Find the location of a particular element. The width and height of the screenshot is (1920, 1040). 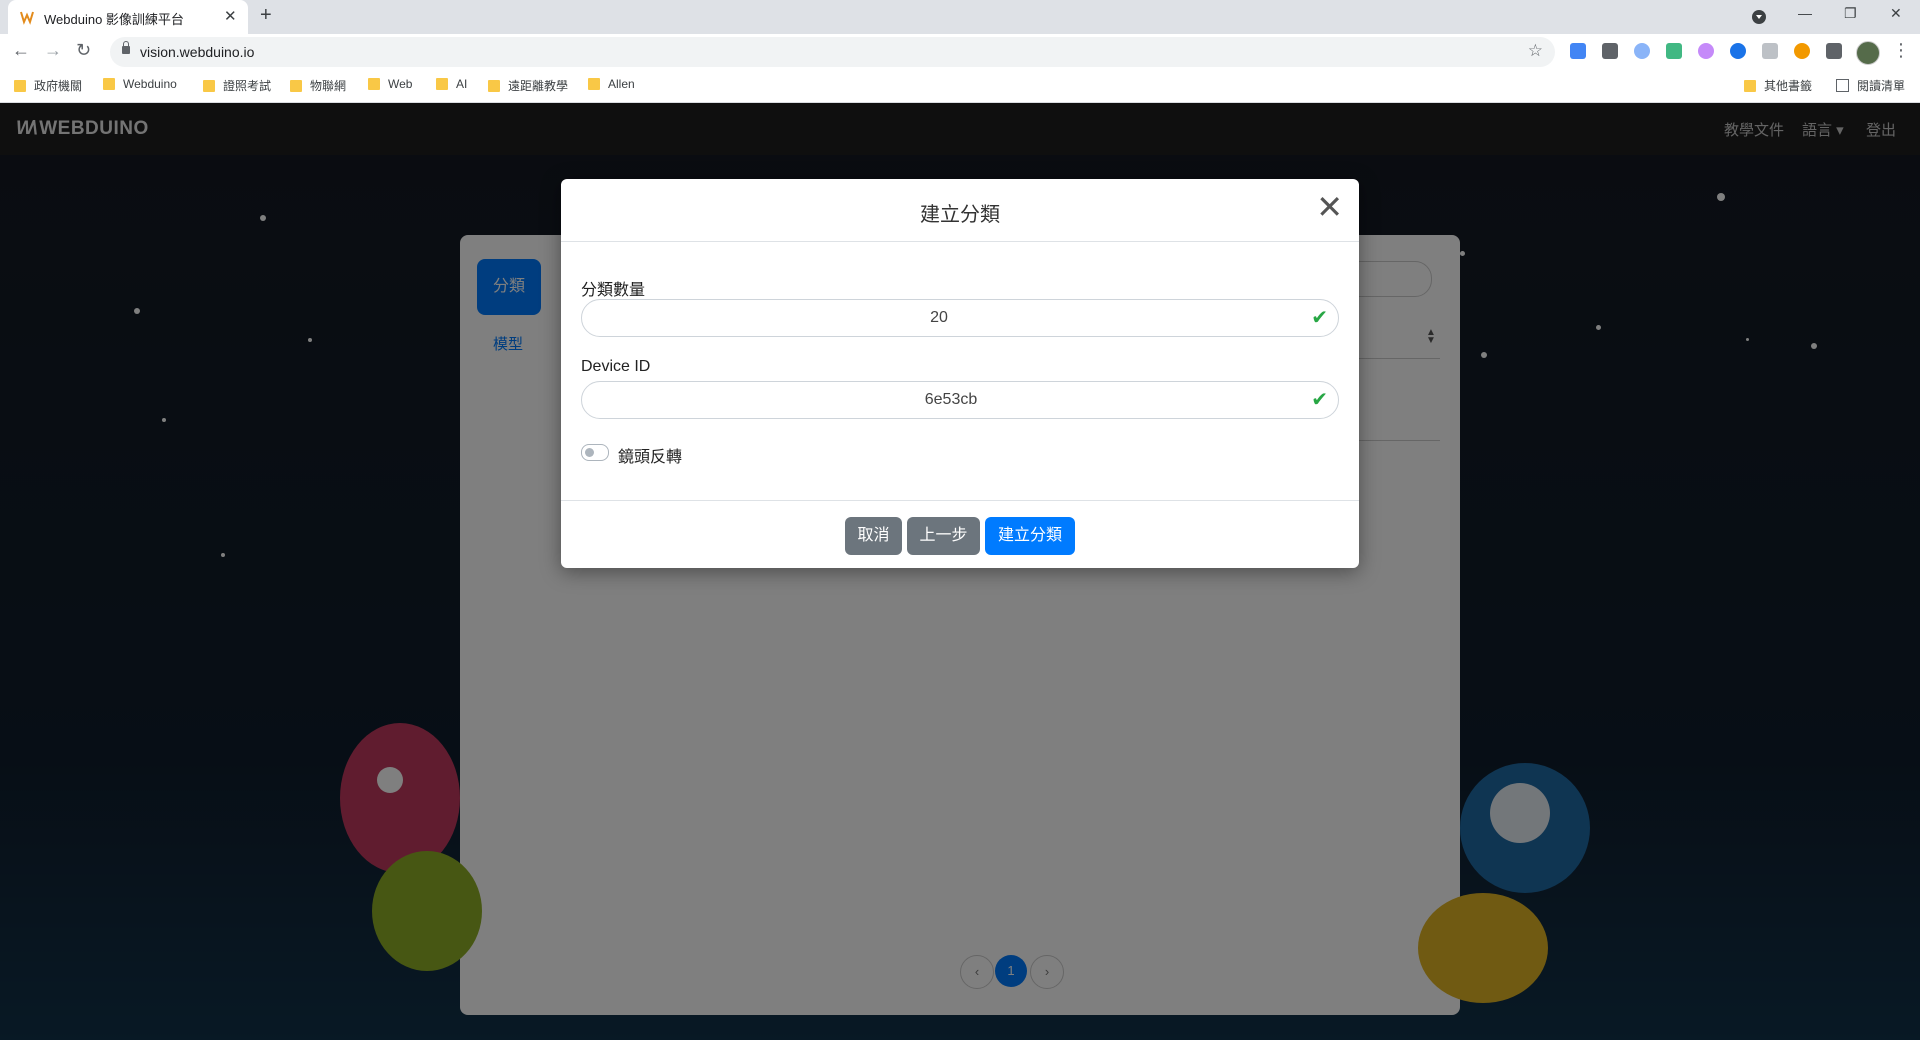

share-extension-icon is located at coordinates (1738, 51).